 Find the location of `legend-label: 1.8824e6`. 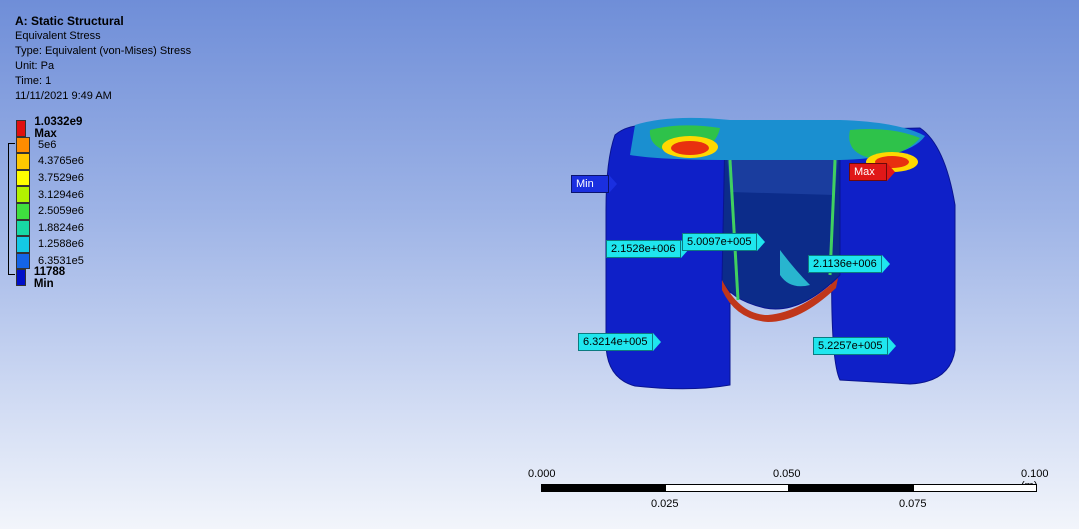

legend-label: 1.8824e6 is located at coordinates (61, 227).